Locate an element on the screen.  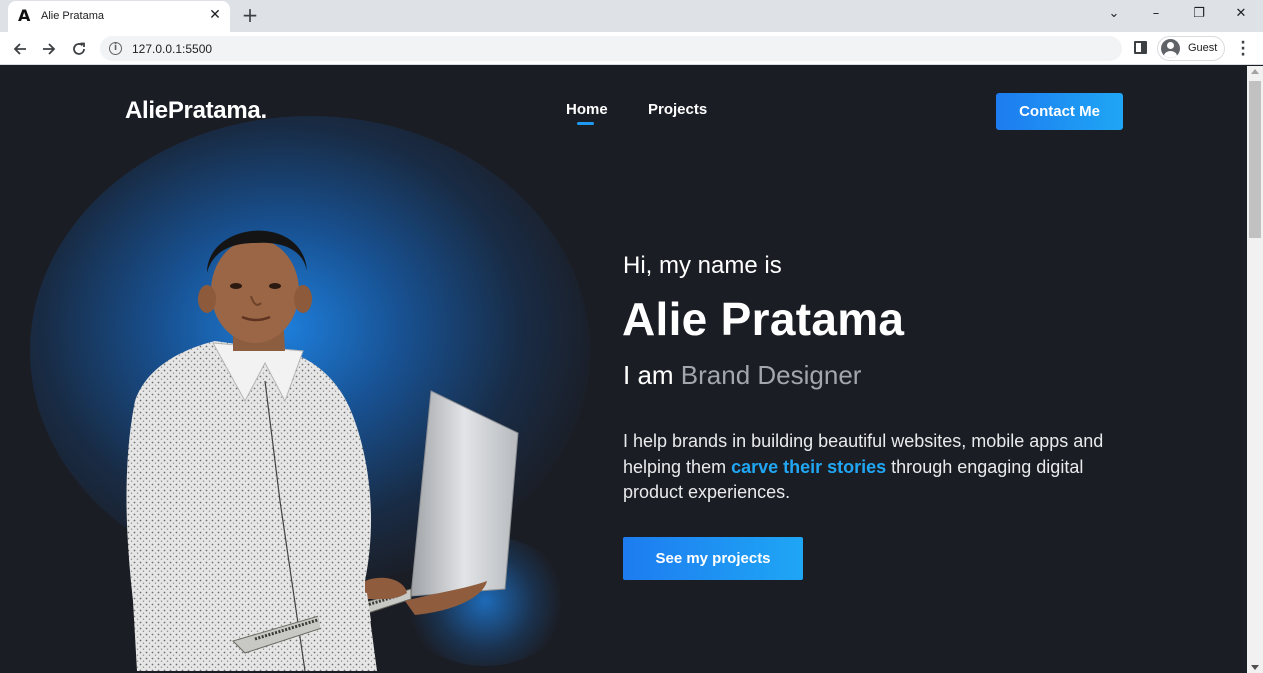
kebab-menu-icon: · · · is located at coordinates (1243, 49).